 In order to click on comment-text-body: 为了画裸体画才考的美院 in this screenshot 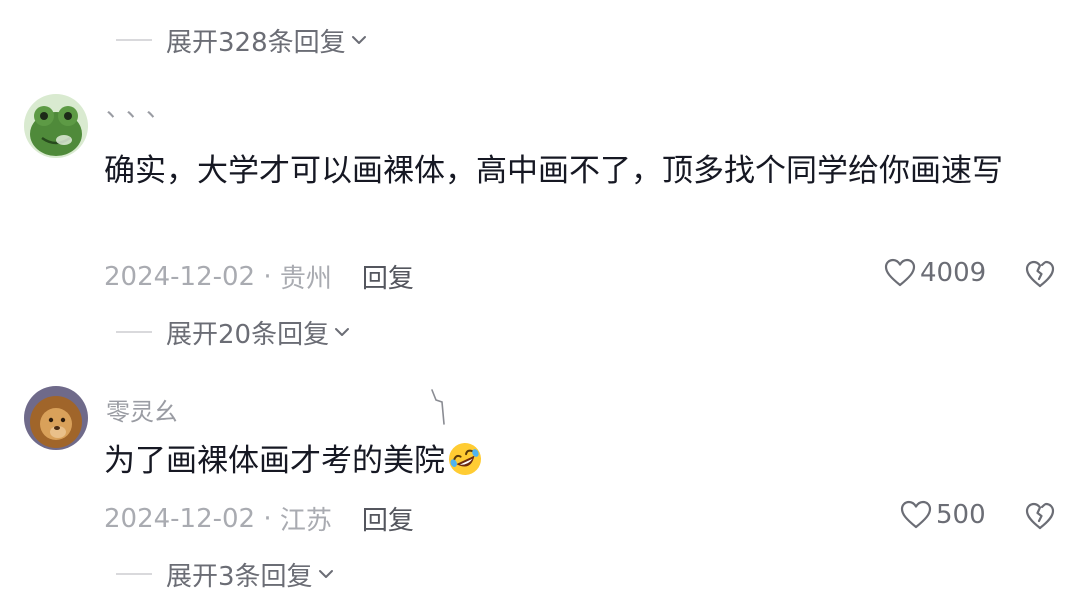, I will do `click(274, 461)`.